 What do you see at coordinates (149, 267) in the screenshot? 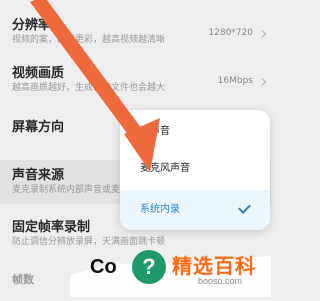
I see `question-badge-icon: ?` at bounding box center [149, 267].